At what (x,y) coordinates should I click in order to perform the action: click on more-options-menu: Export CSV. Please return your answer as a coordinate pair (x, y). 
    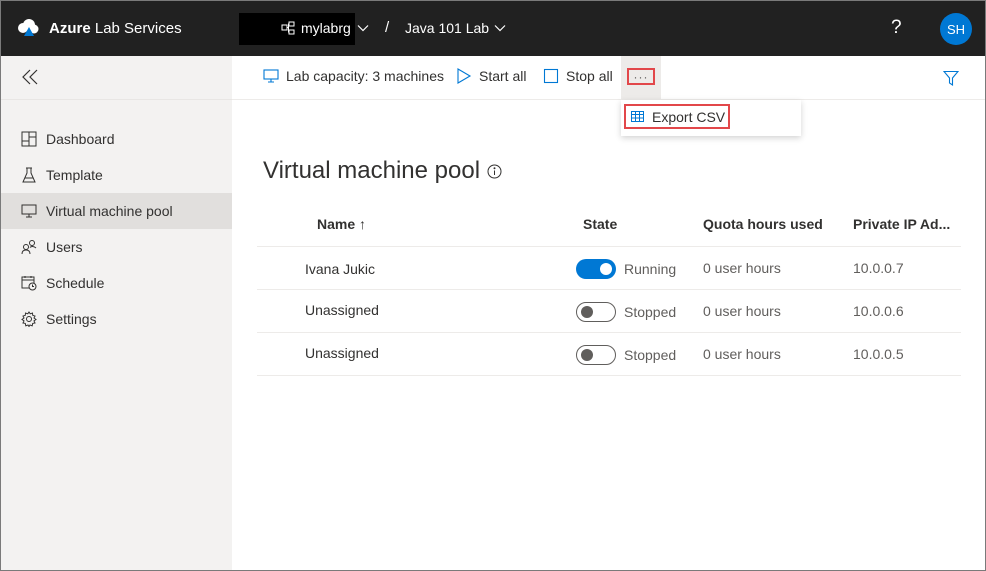
    Looking at the image, I should click on (711, 118).